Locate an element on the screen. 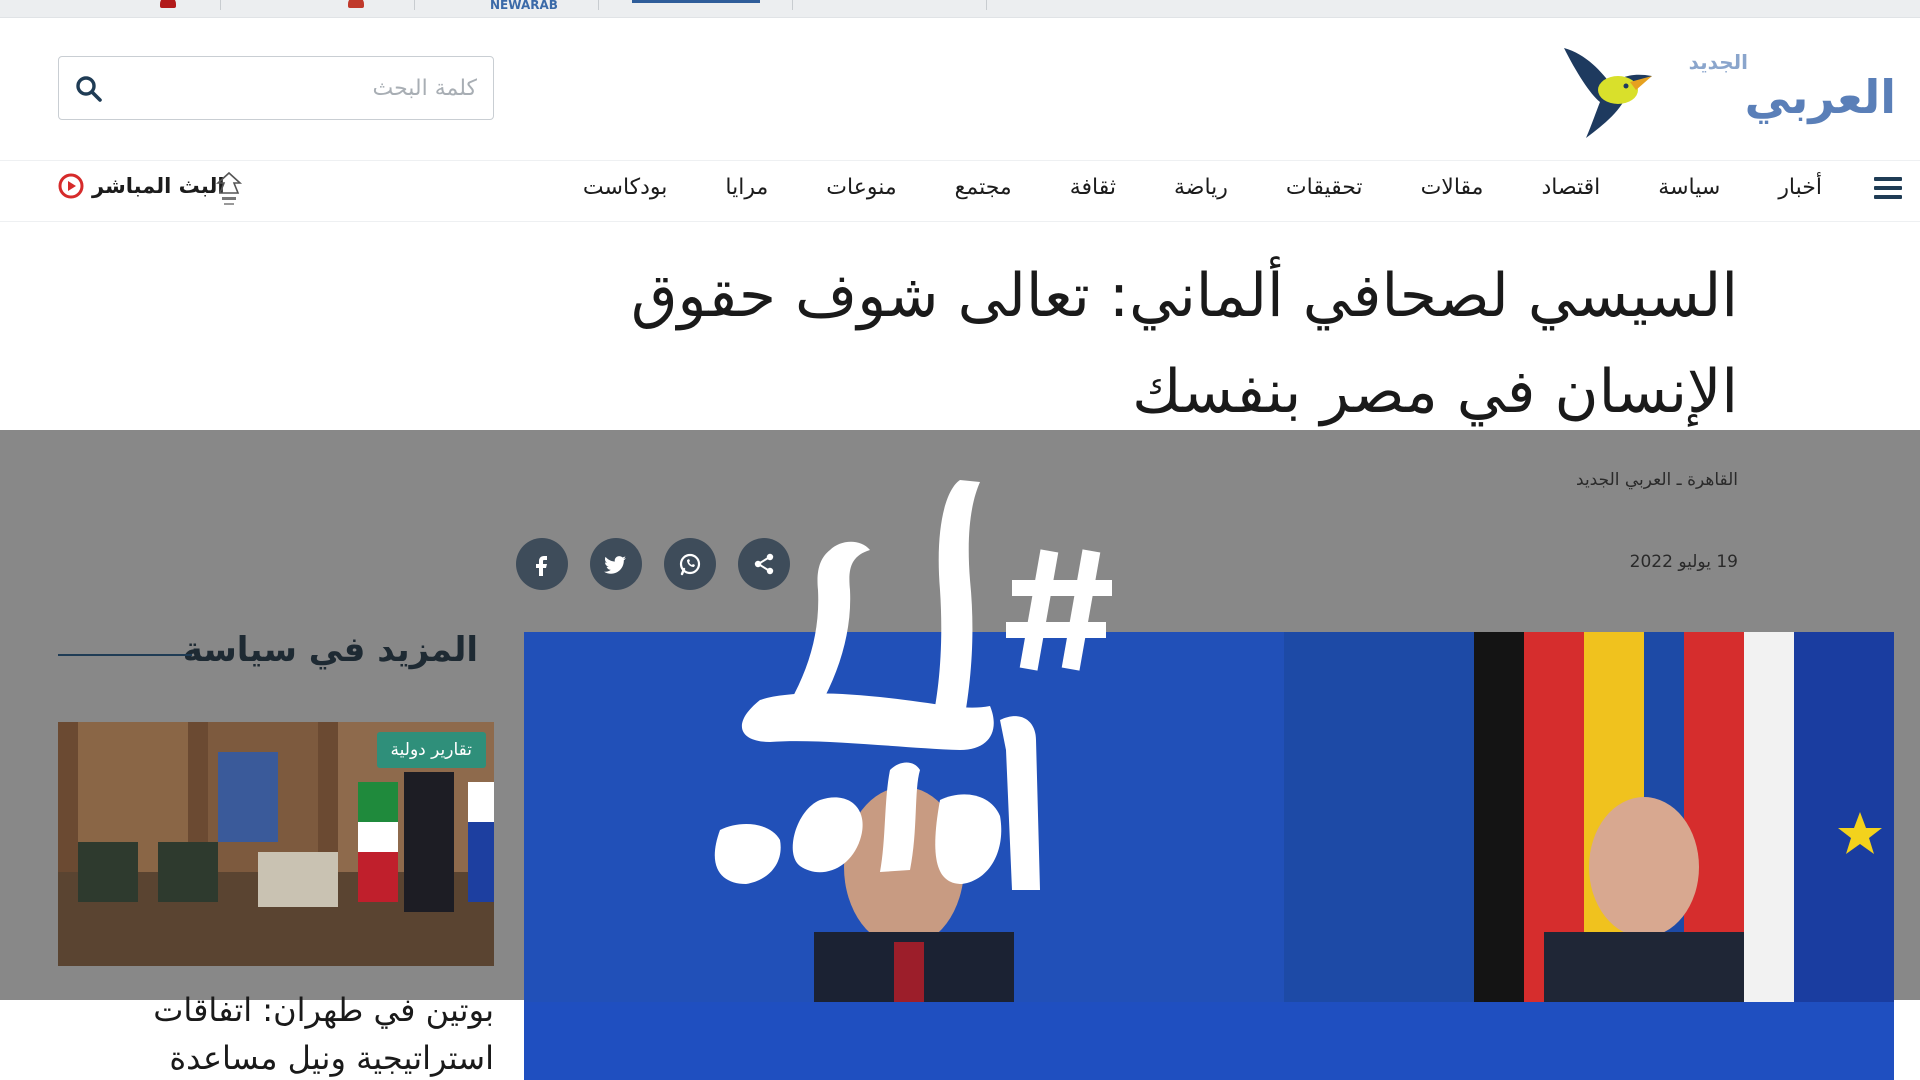 The image size is (1920, 1080). nav-item-culture: ثقافة is located at coordinates (1093, 187).